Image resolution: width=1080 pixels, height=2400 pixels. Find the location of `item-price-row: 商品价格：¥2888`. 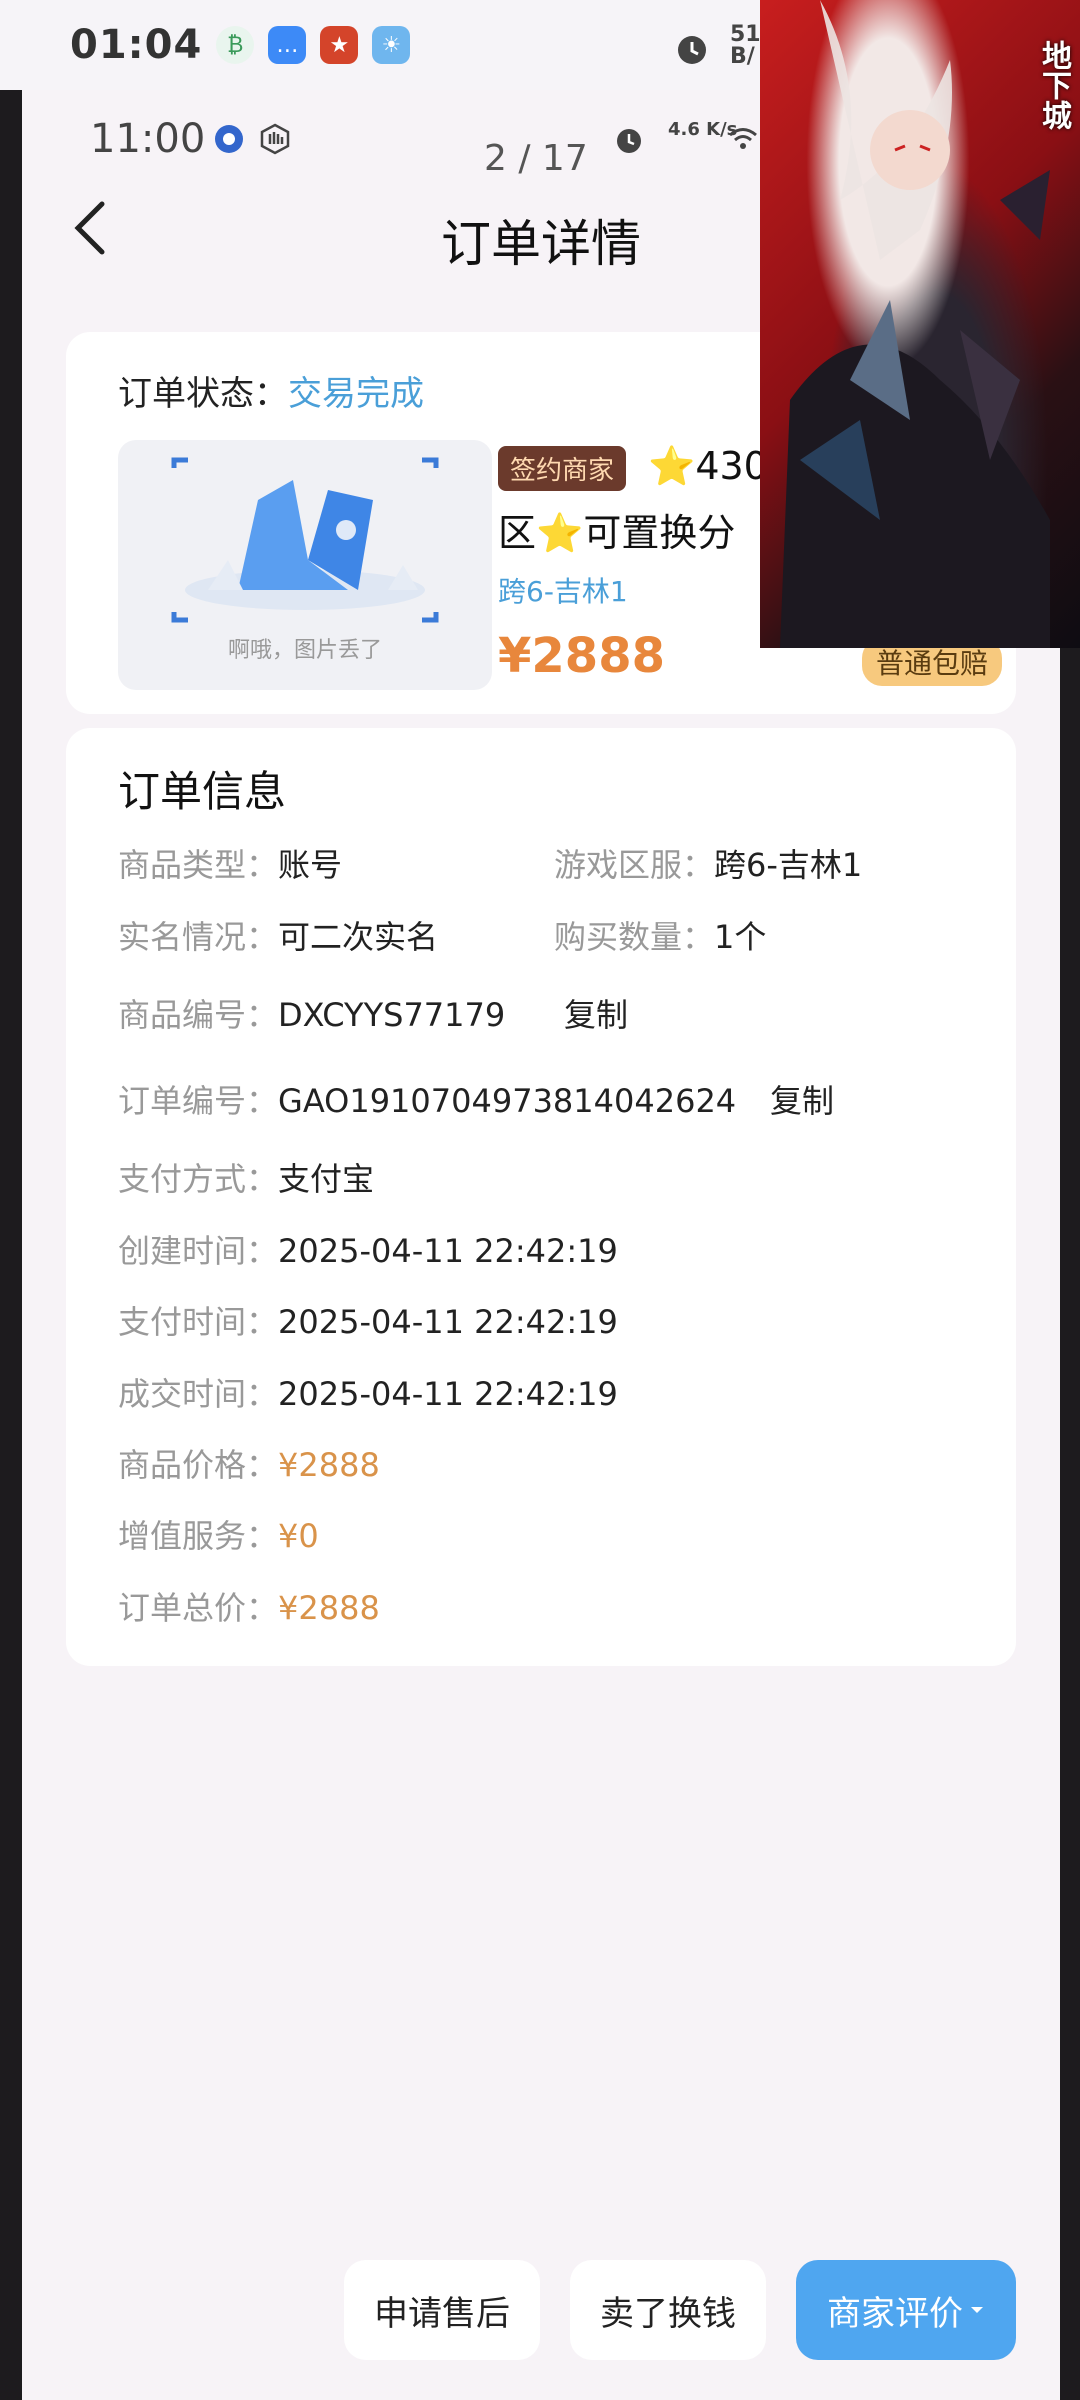

item-price-row: 商品价格：¥2888 is located at coordinates (249, 1463).